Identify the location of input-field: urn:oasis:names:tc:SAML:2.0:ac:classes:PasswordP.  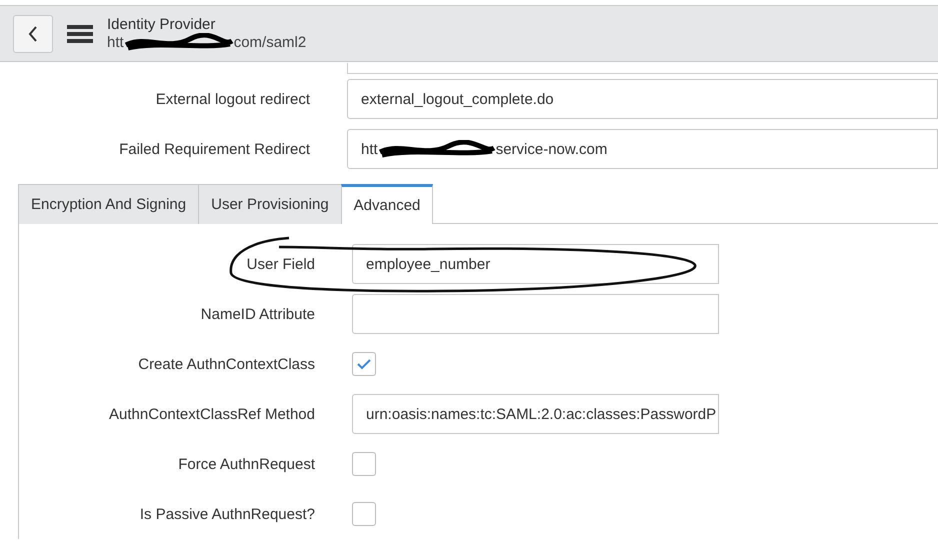
(535, 414).